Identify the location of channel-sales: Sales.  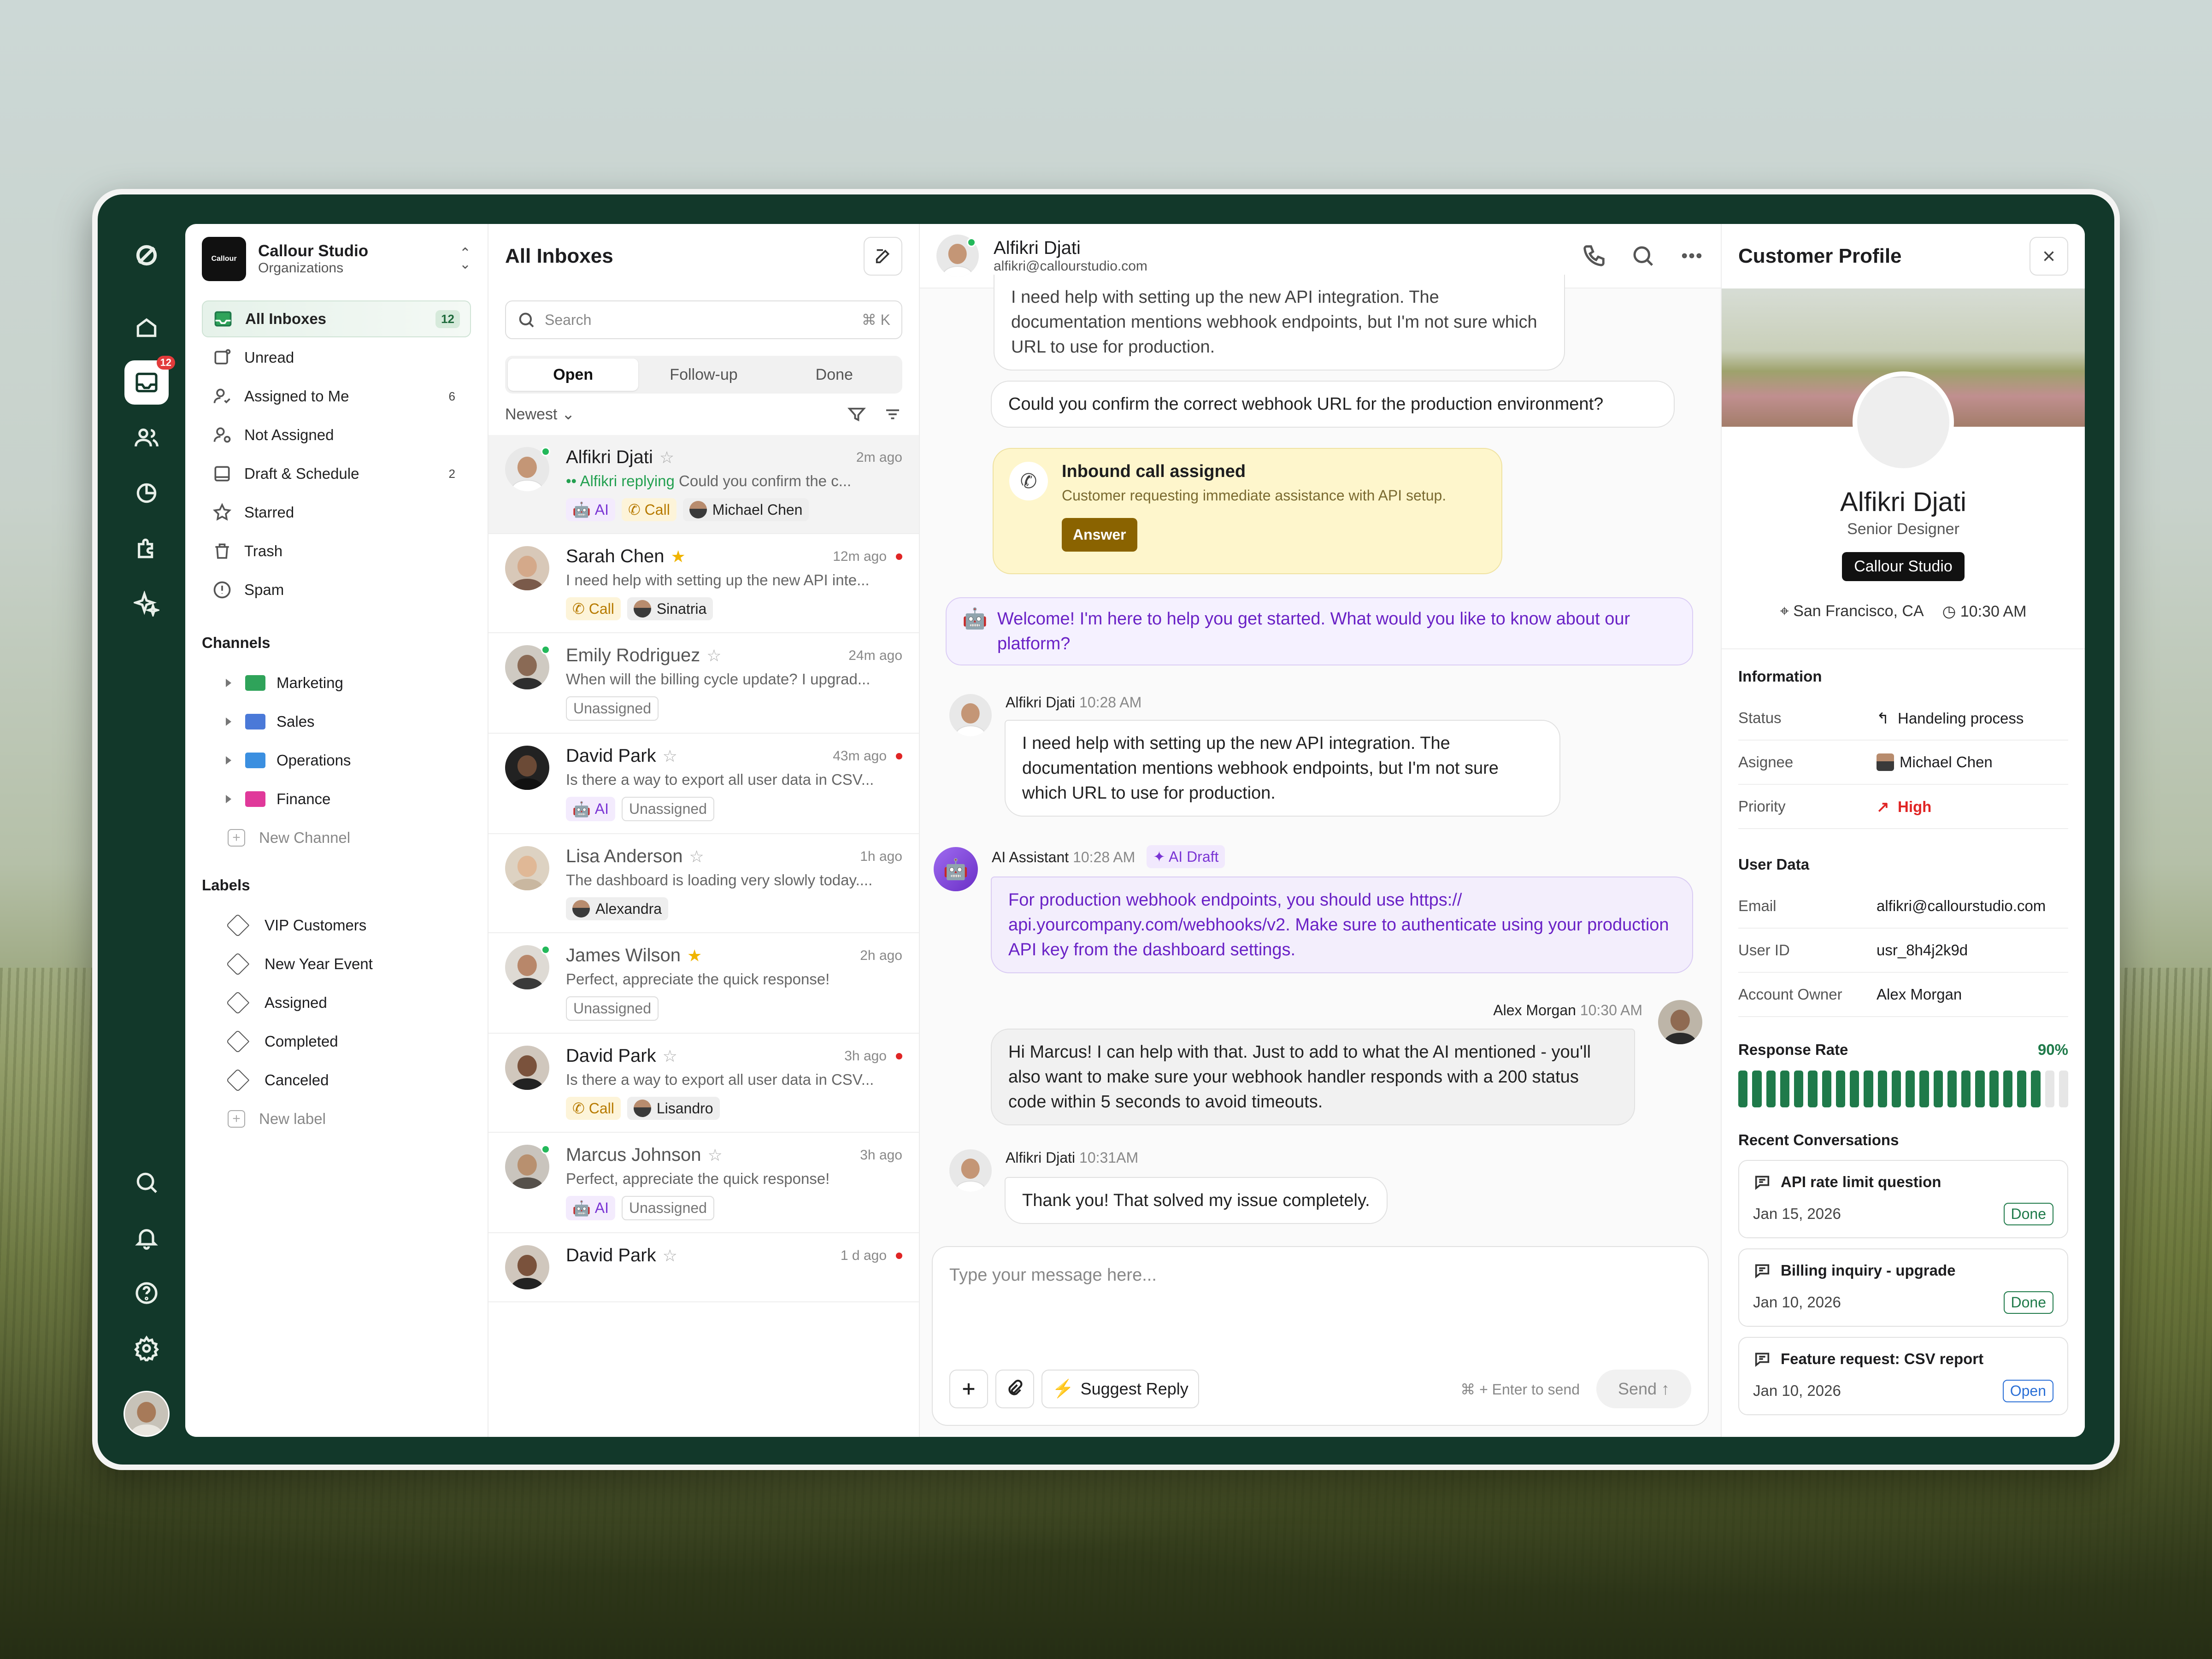
(336, 721).